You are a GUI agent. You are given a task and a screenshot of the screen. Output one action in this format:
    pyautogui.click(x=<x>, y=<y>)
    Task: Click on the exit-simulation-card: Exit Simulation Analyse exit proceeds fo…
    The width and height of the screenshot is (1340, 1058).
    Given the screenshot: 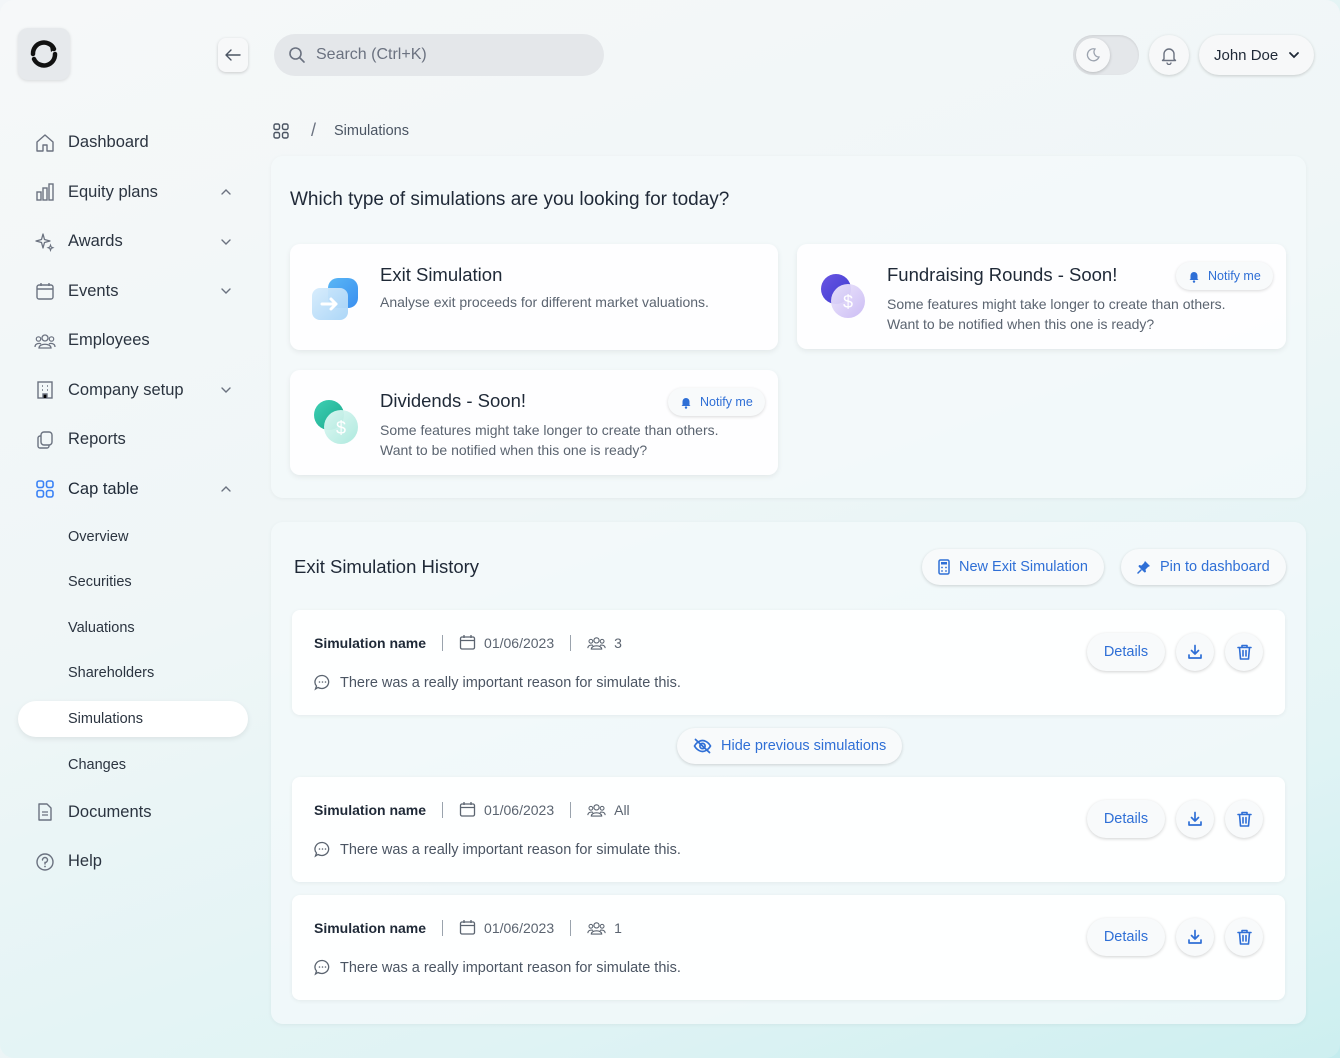 What is the action you would take?
    pyautogui.click(x=534, y=297)
    